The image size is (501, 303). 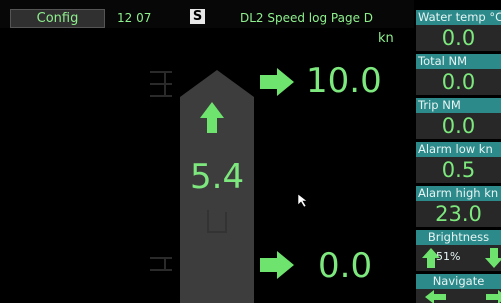 What do you see at coordinates (458, 237) in the screenshot?
I see `brightness-label: Brightness` at bounding box center [458, 237].